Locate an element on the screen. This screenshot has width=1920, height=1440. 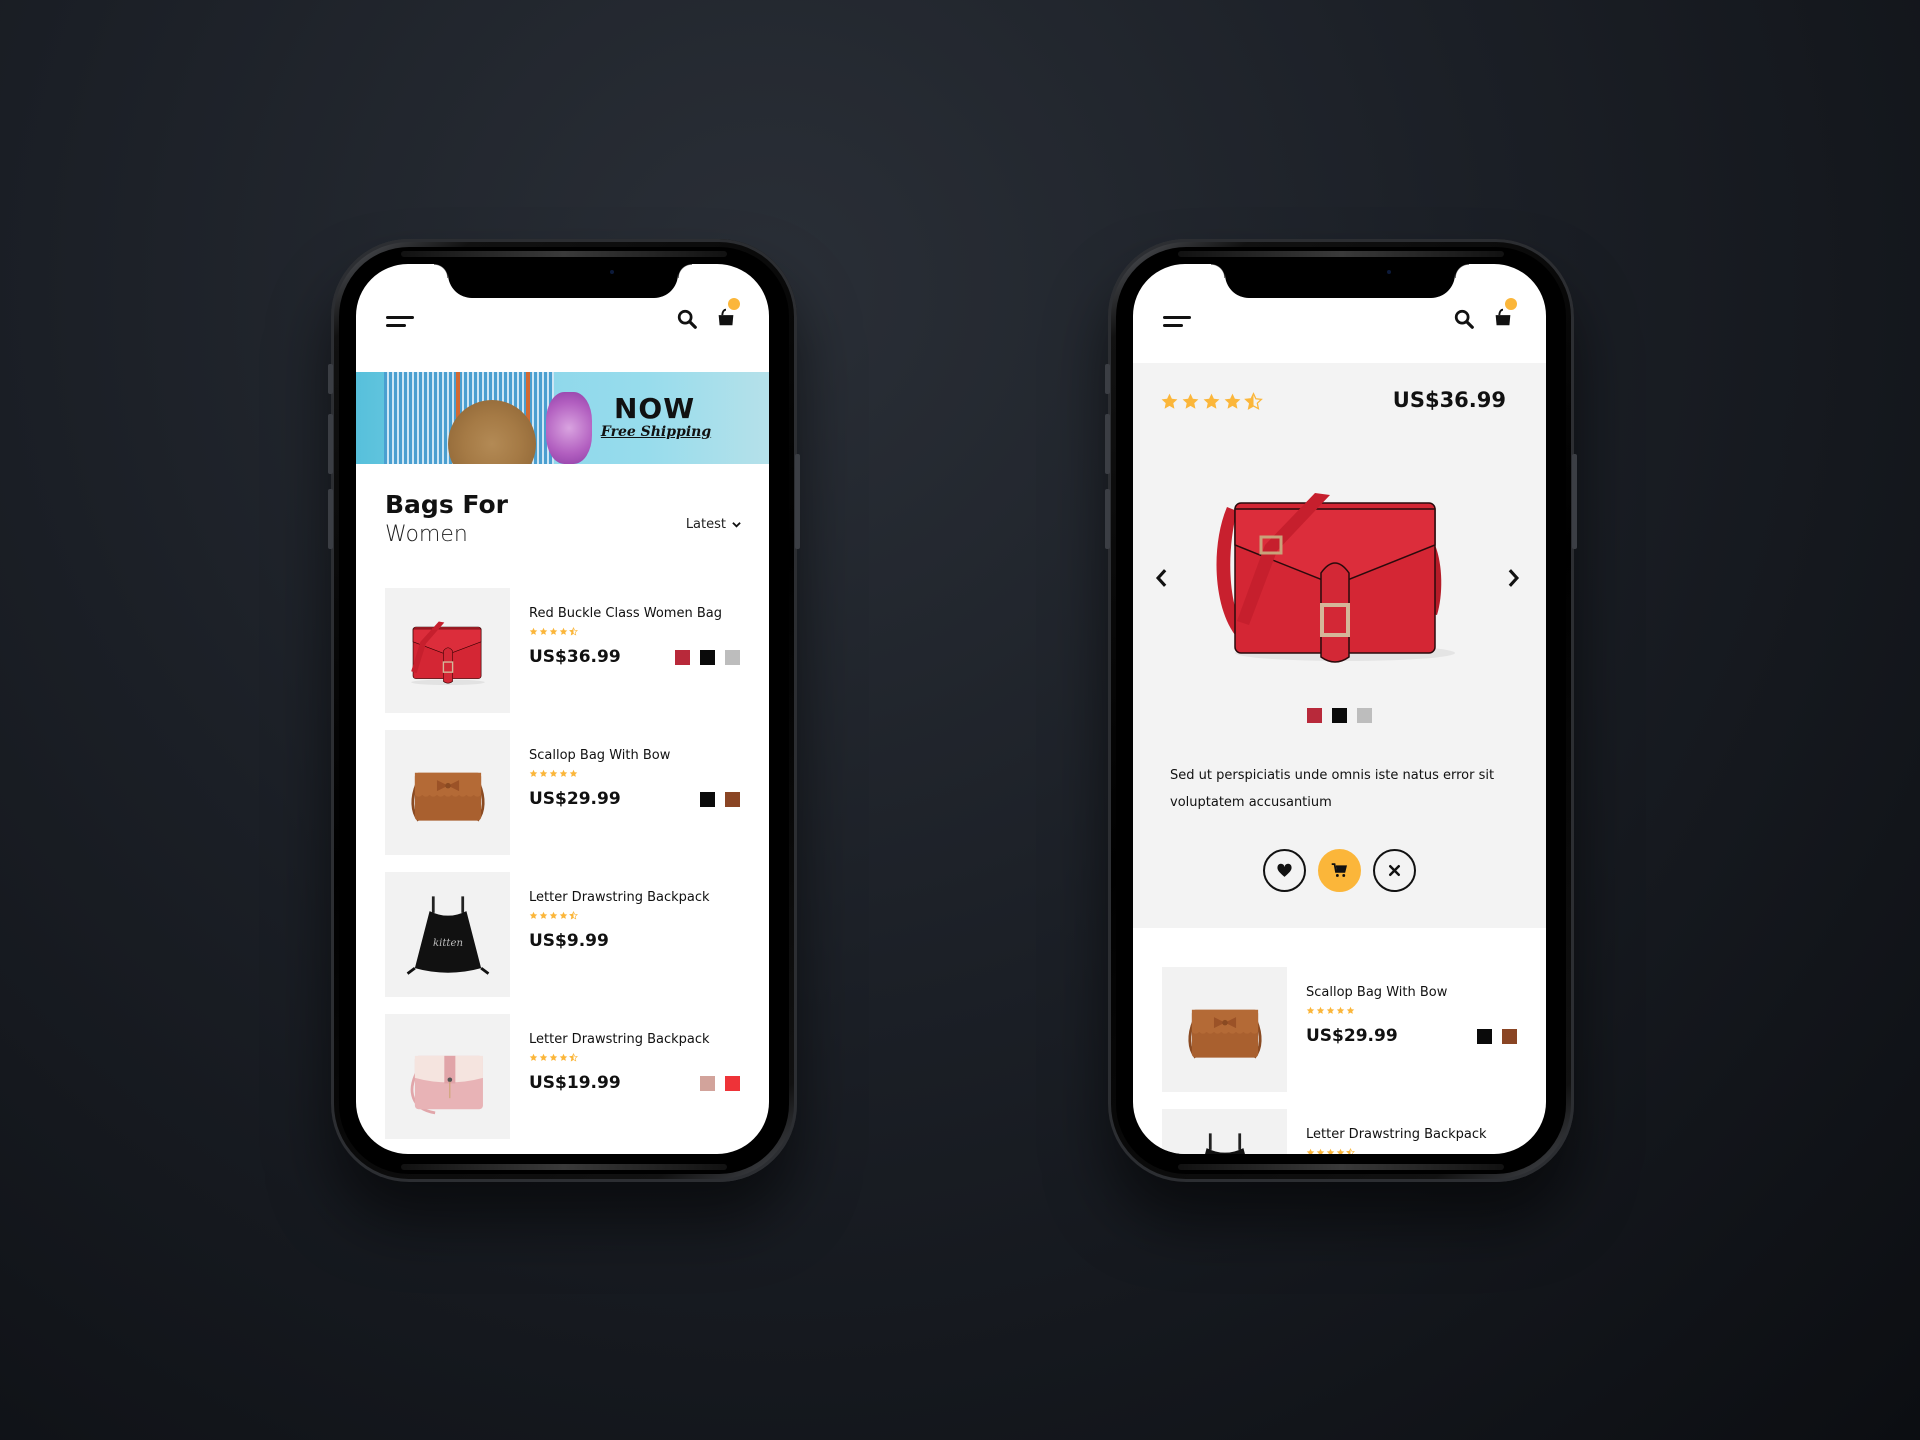
product-price: US$9.99 is located at coordinates (569, 941).